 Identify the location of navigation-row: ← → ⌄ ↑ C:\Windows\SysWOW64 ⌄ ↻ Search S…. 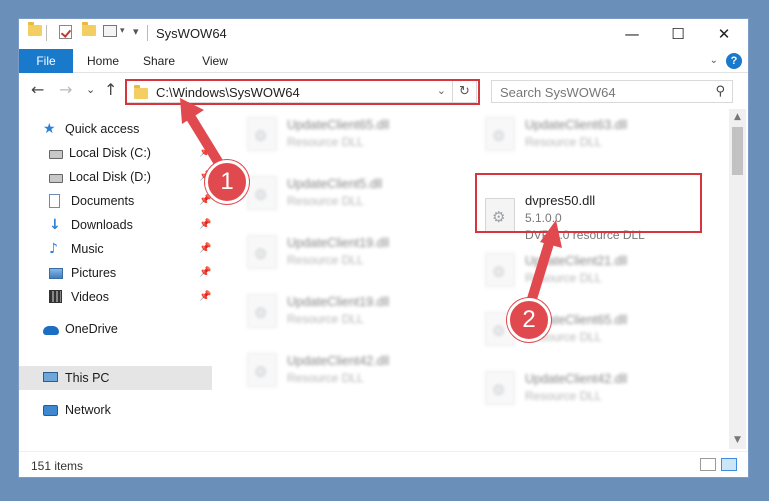
(383, 91).